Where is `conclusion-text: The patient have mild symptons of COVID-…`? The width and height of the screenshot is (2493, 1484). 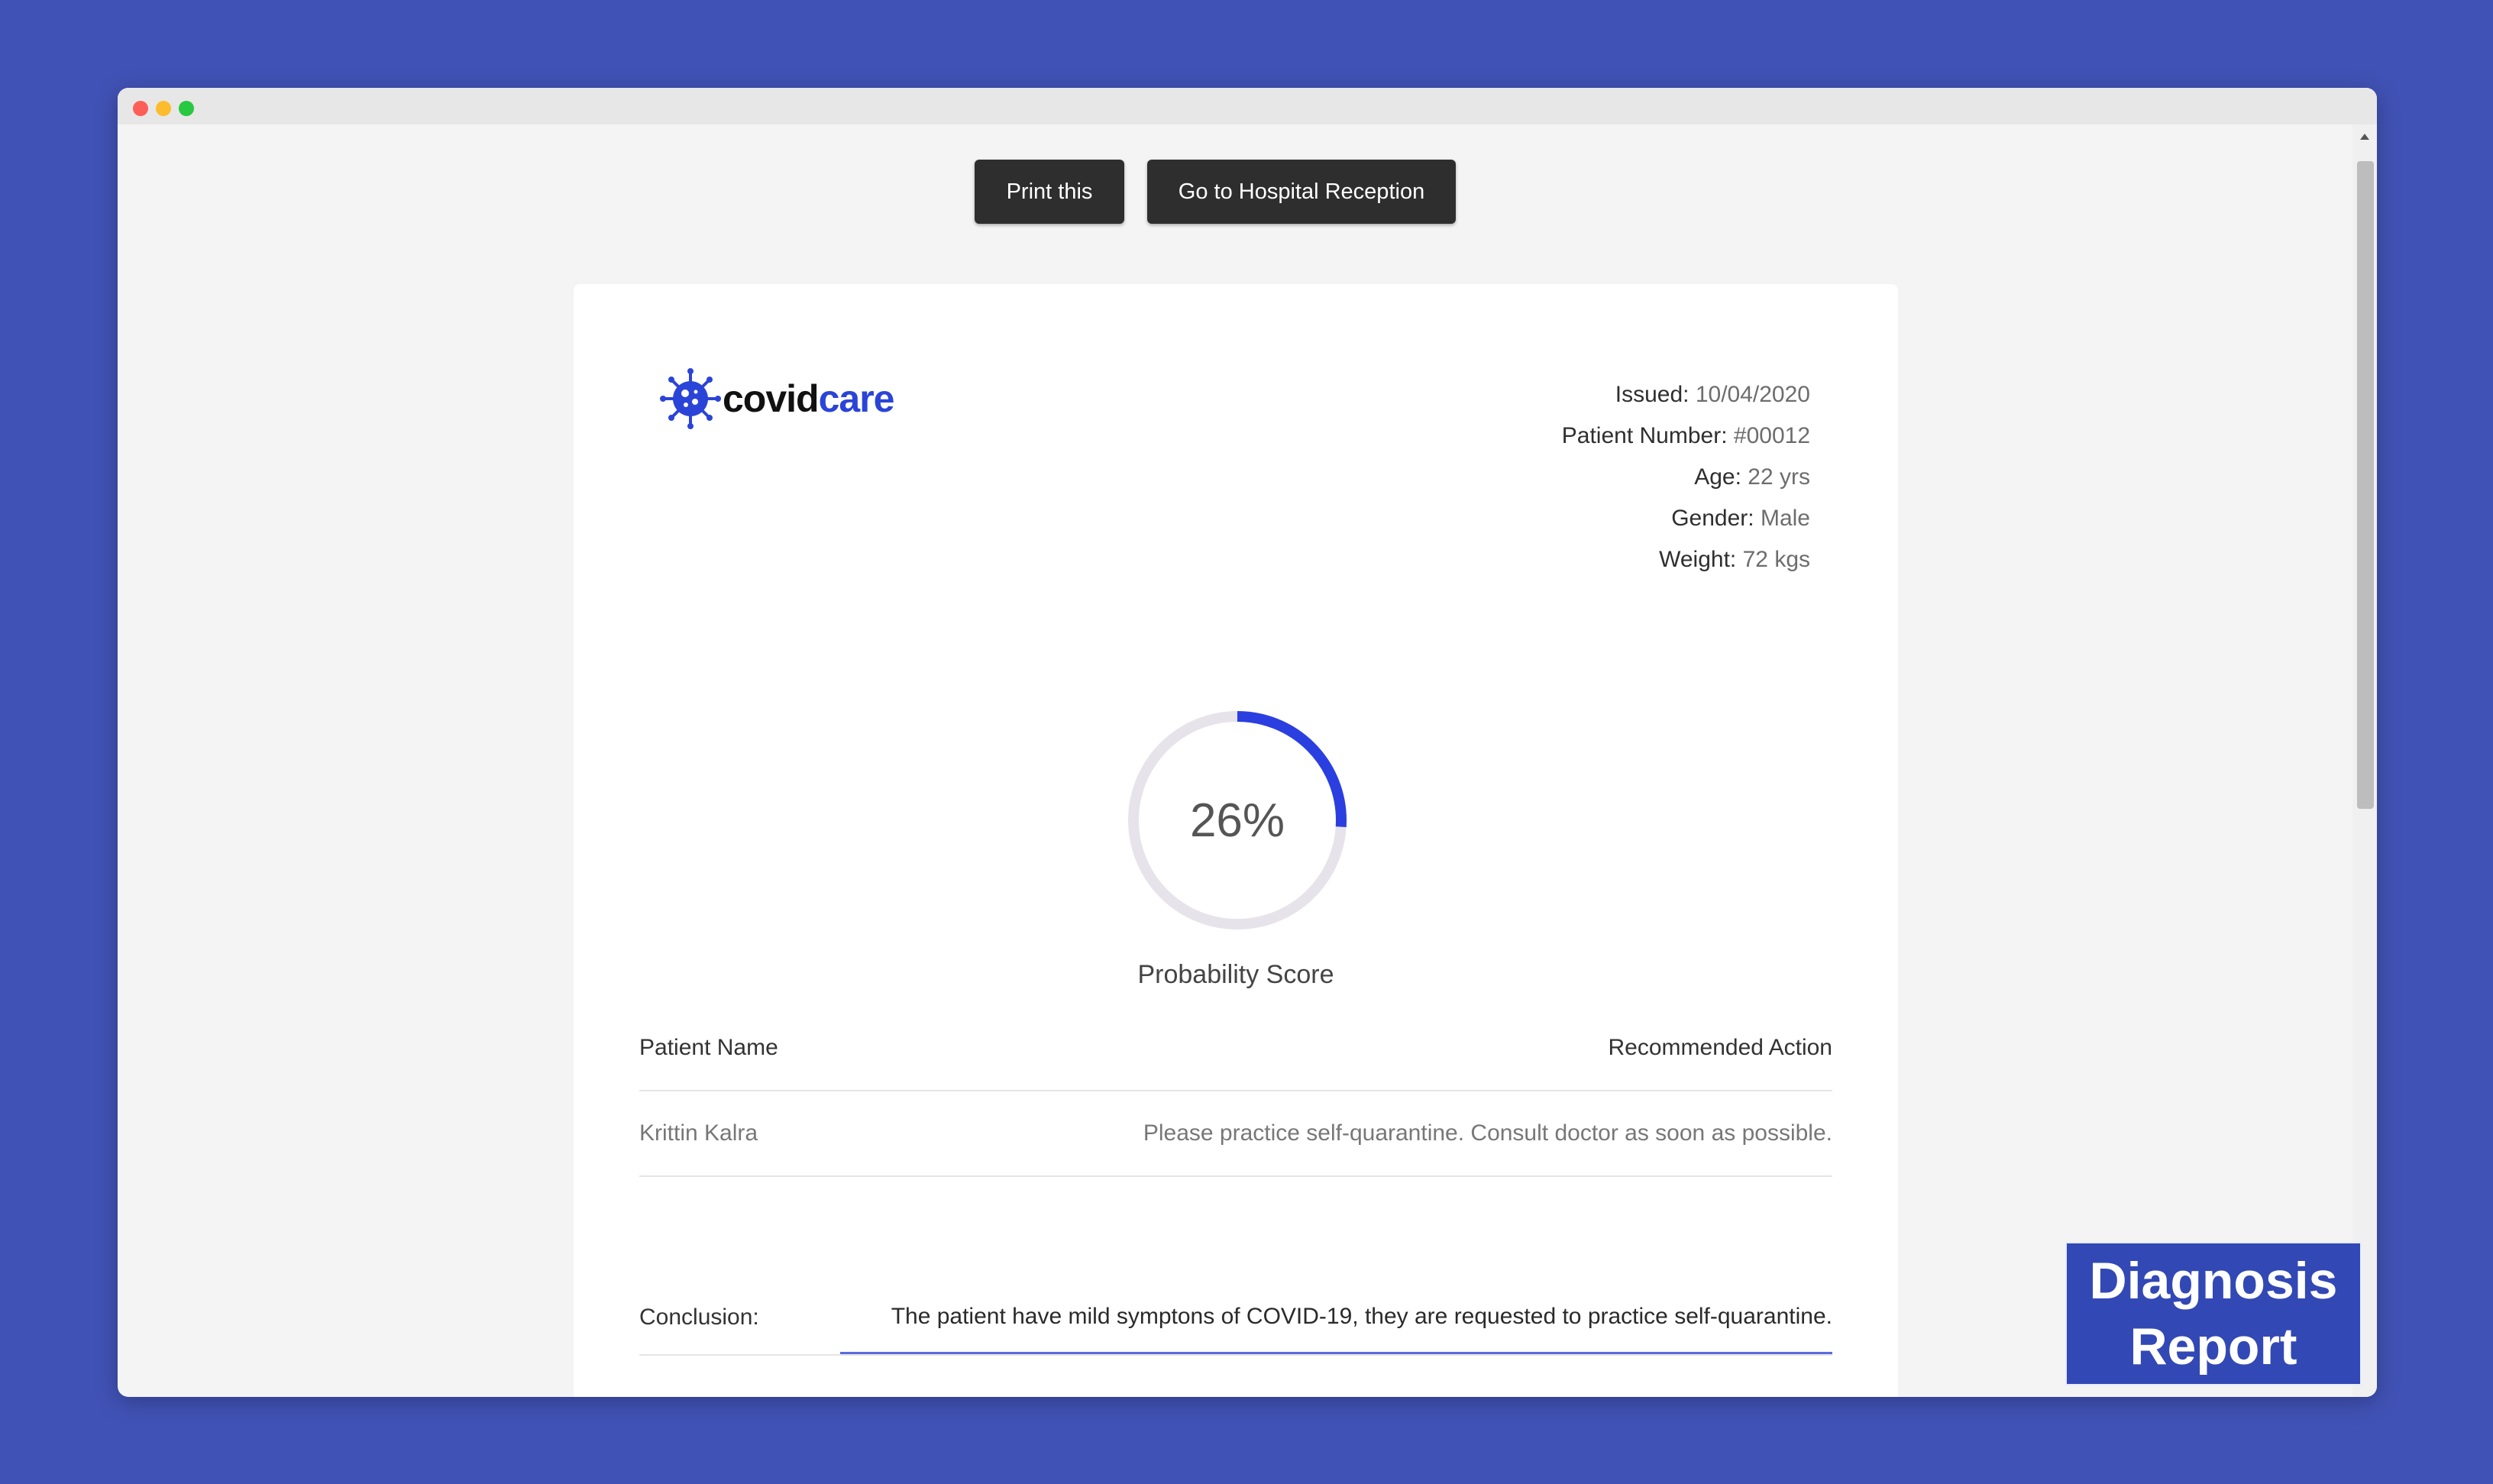 conclusion-text: The patient have mild symptons of COVID-… is located at coordinates (1336, 1317).